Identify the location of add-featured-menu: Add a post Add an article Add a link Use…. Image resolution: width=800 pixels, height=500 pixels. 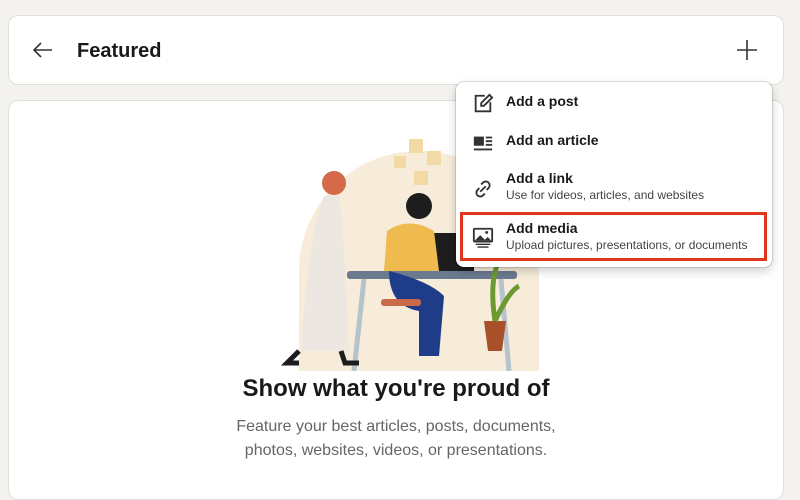
(614, 174).